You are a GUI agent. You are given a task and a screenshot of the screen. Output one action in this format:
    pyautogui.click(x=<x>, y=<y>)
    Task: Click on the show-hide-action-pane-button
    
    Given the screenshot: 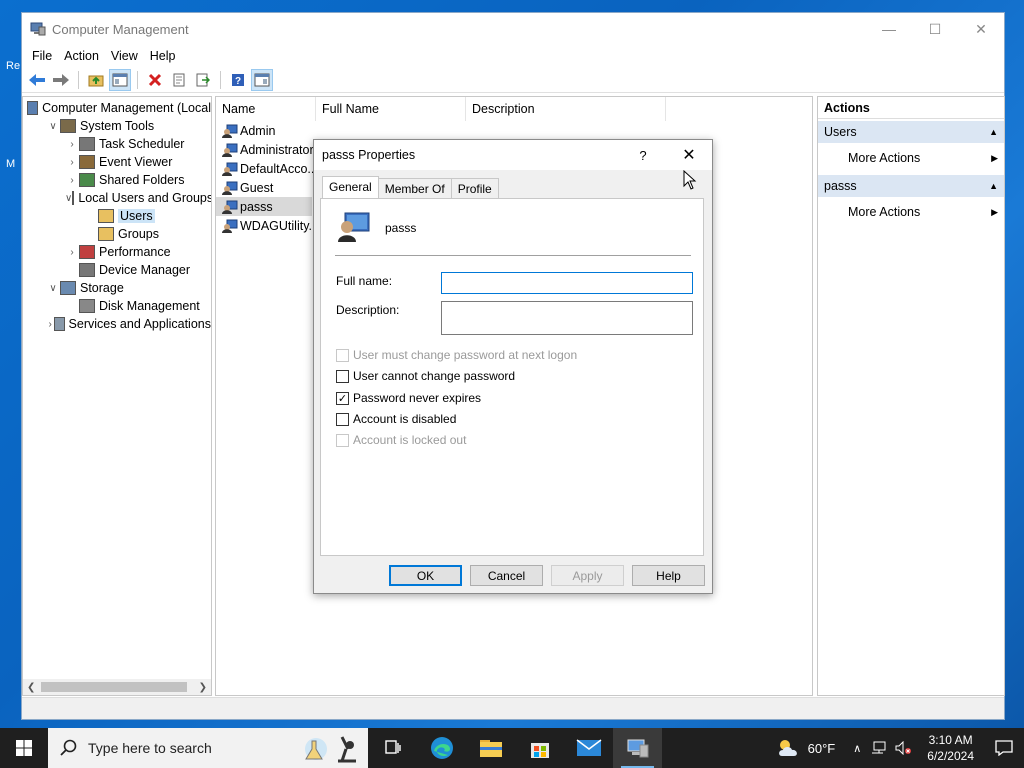 What is the action you would take?
    pyautogui.click(x=262, y=79)
    